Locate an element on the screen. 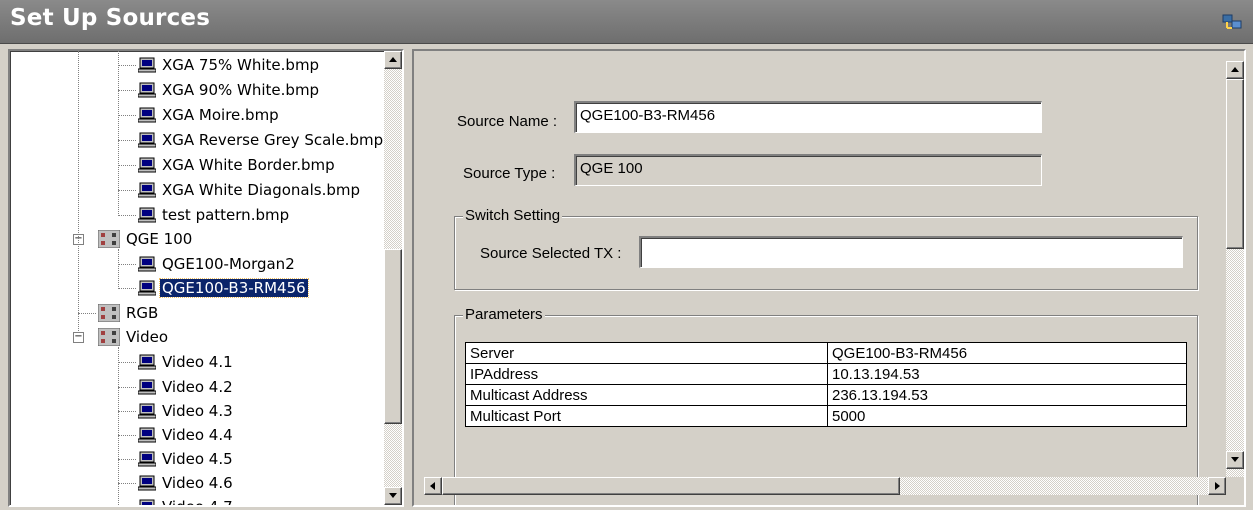 The width and height of the screenshot is (1253, 510). tree-item: QGE100-Morgan2 is located at coordinates (217, 264).